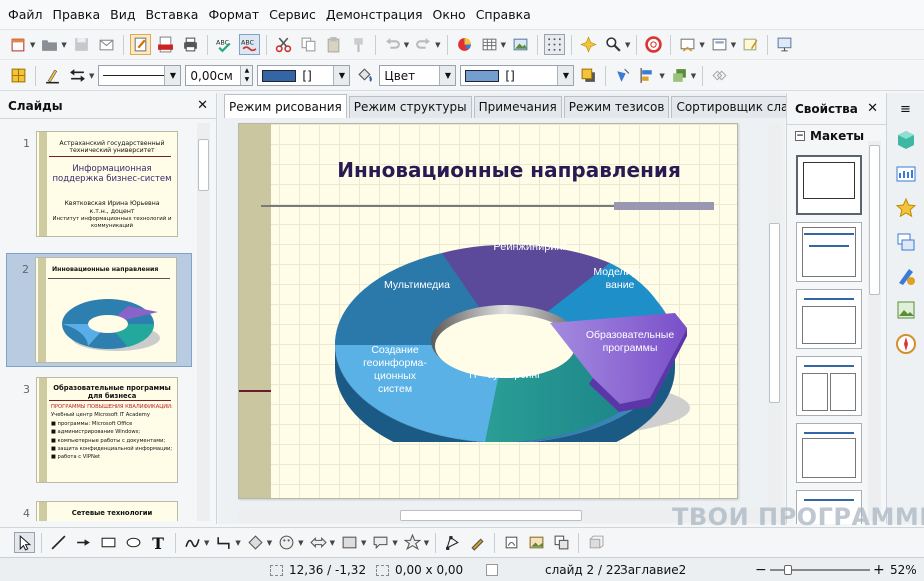 This screenshot has width=924, height=581. I want to click on layout-dropdown-icon: ▼, so click(733, 45).